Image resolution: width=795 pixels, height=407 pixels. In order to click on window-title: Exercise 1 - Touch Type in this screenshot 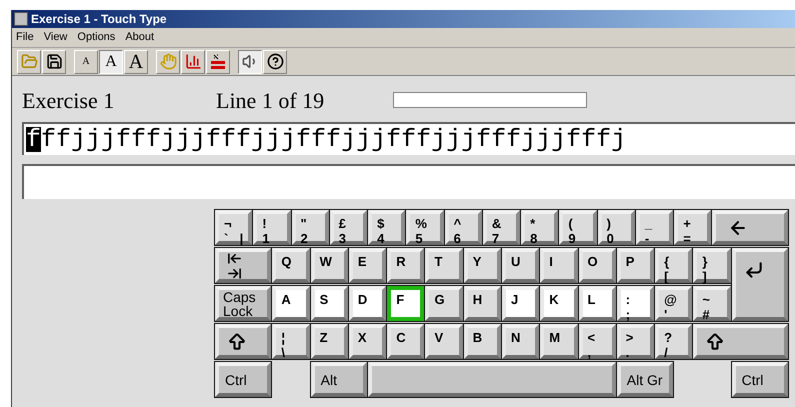, I will do `click(99, 19)`.